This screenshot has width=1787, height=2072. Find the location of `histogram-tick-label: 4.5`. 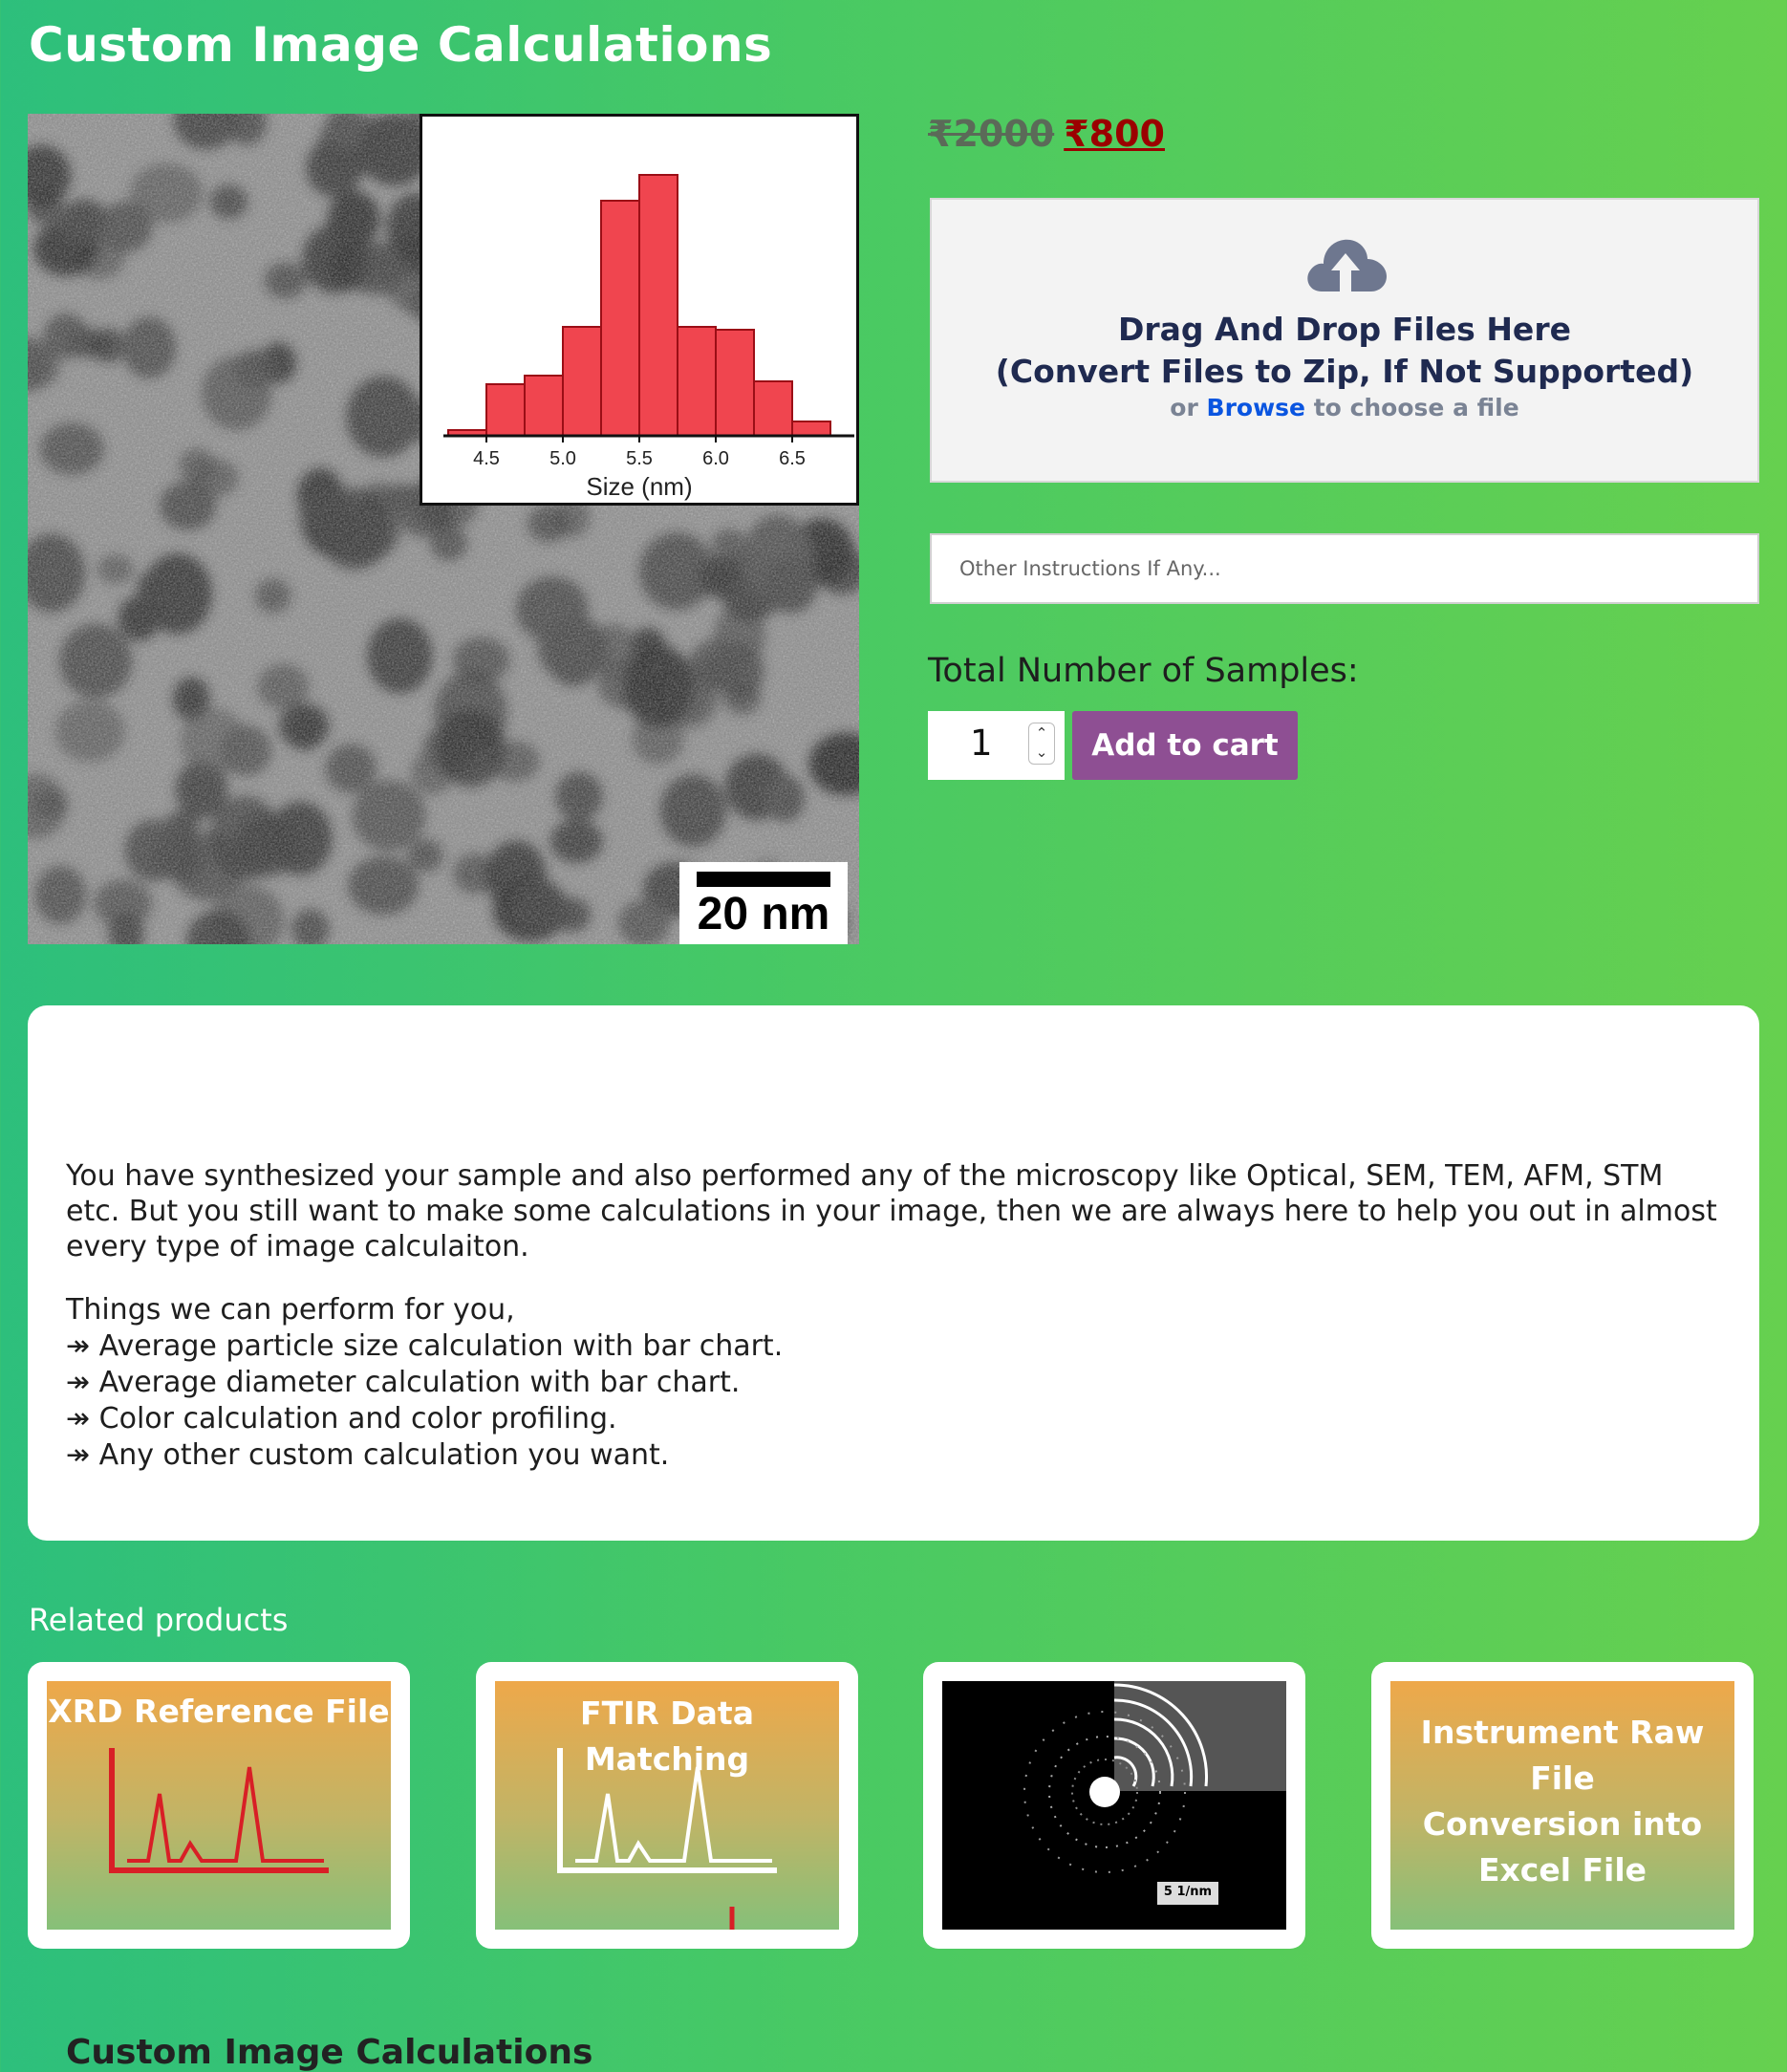

histogram-tick-label: 4.5 is located at coordinates (486, 458).